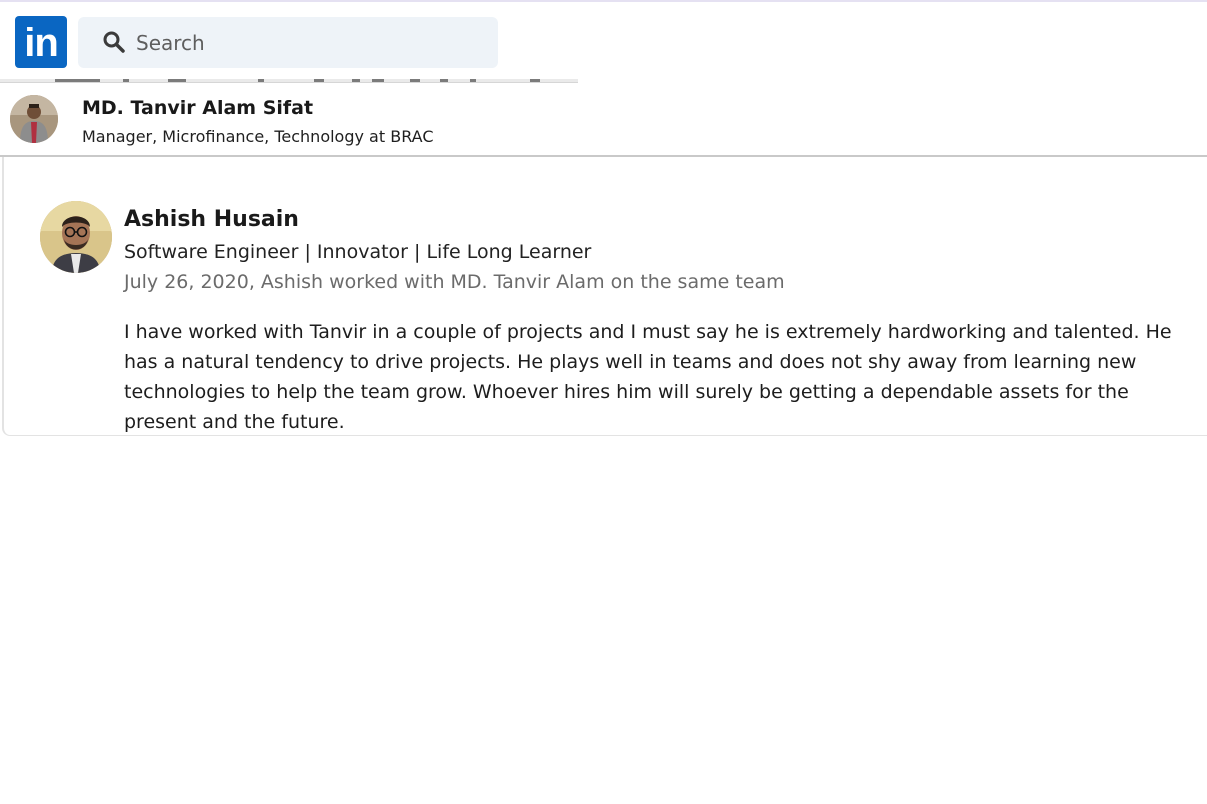 The height and width of the screenshot is (804, 1207). I want to click on recommender-photo, so click(76, 237).